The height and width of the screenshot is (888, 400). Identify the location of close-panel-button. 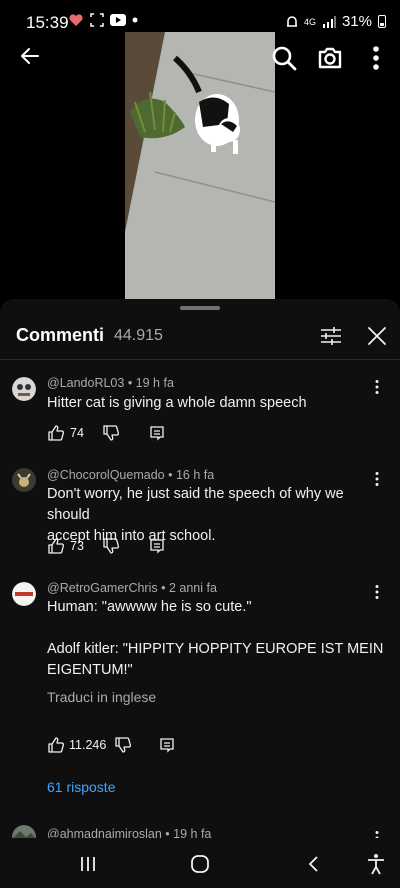
(377, 336).